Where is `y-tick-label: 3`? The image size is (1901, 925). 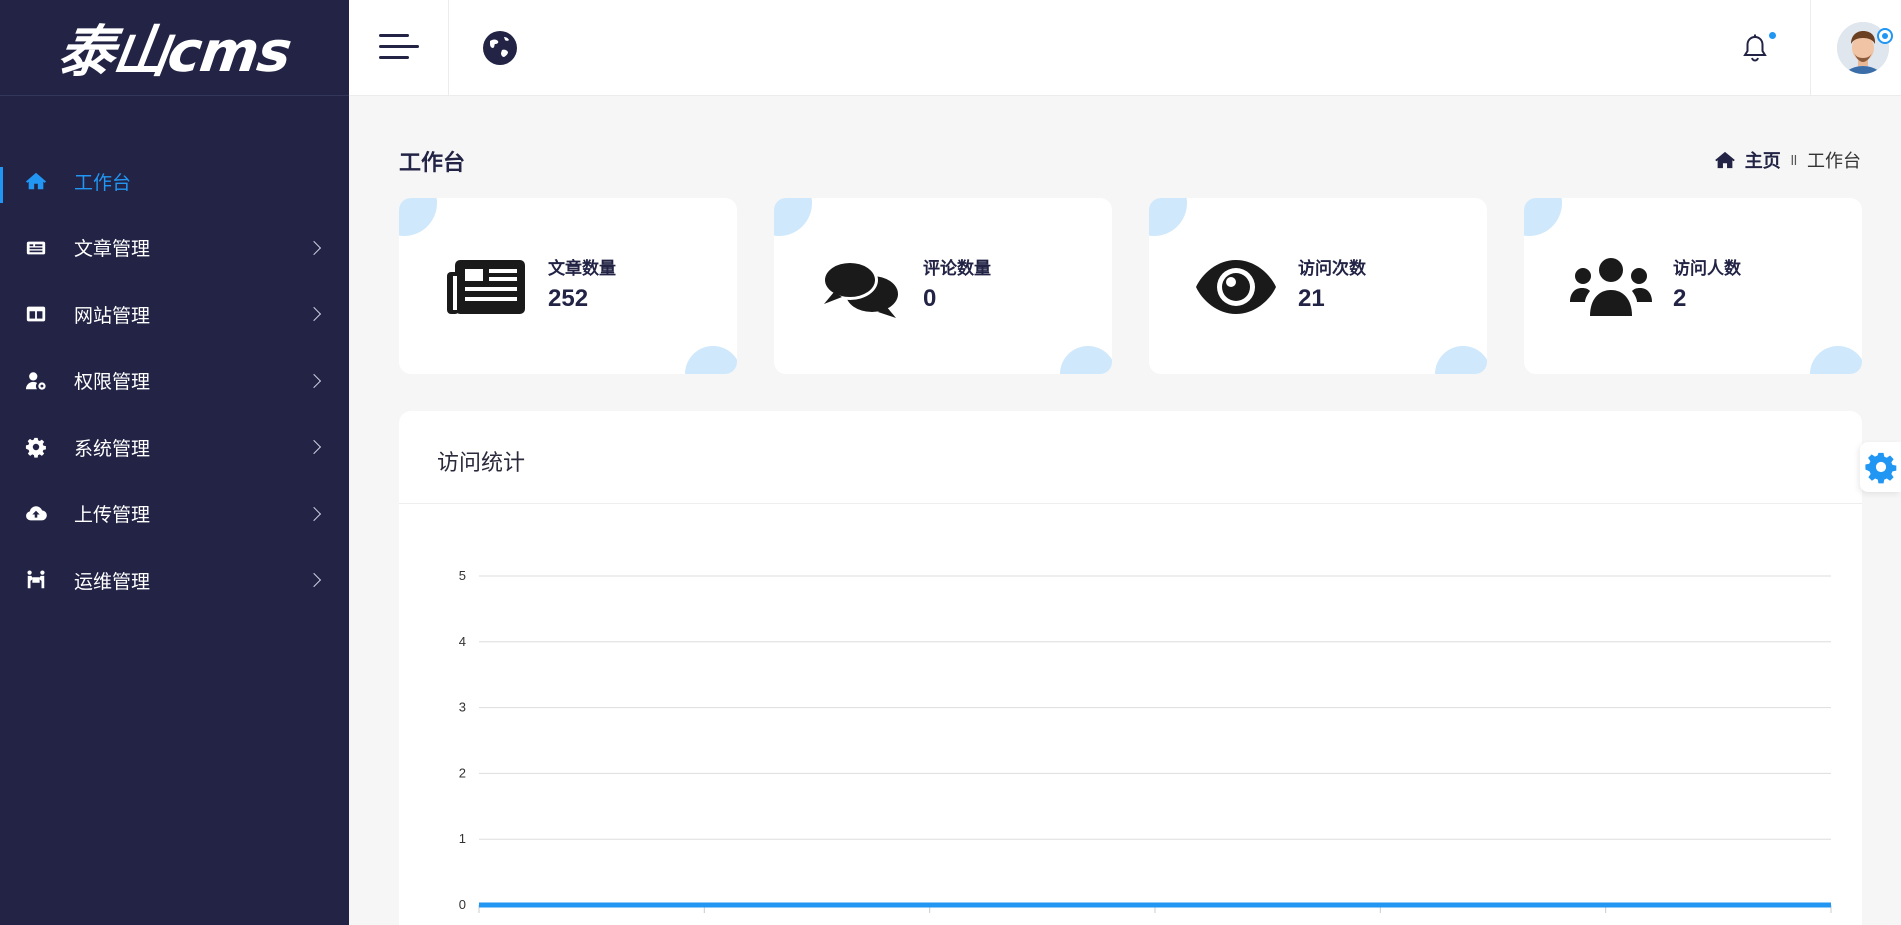
y-tick-label: 3 is located at coordinates (462, 707).